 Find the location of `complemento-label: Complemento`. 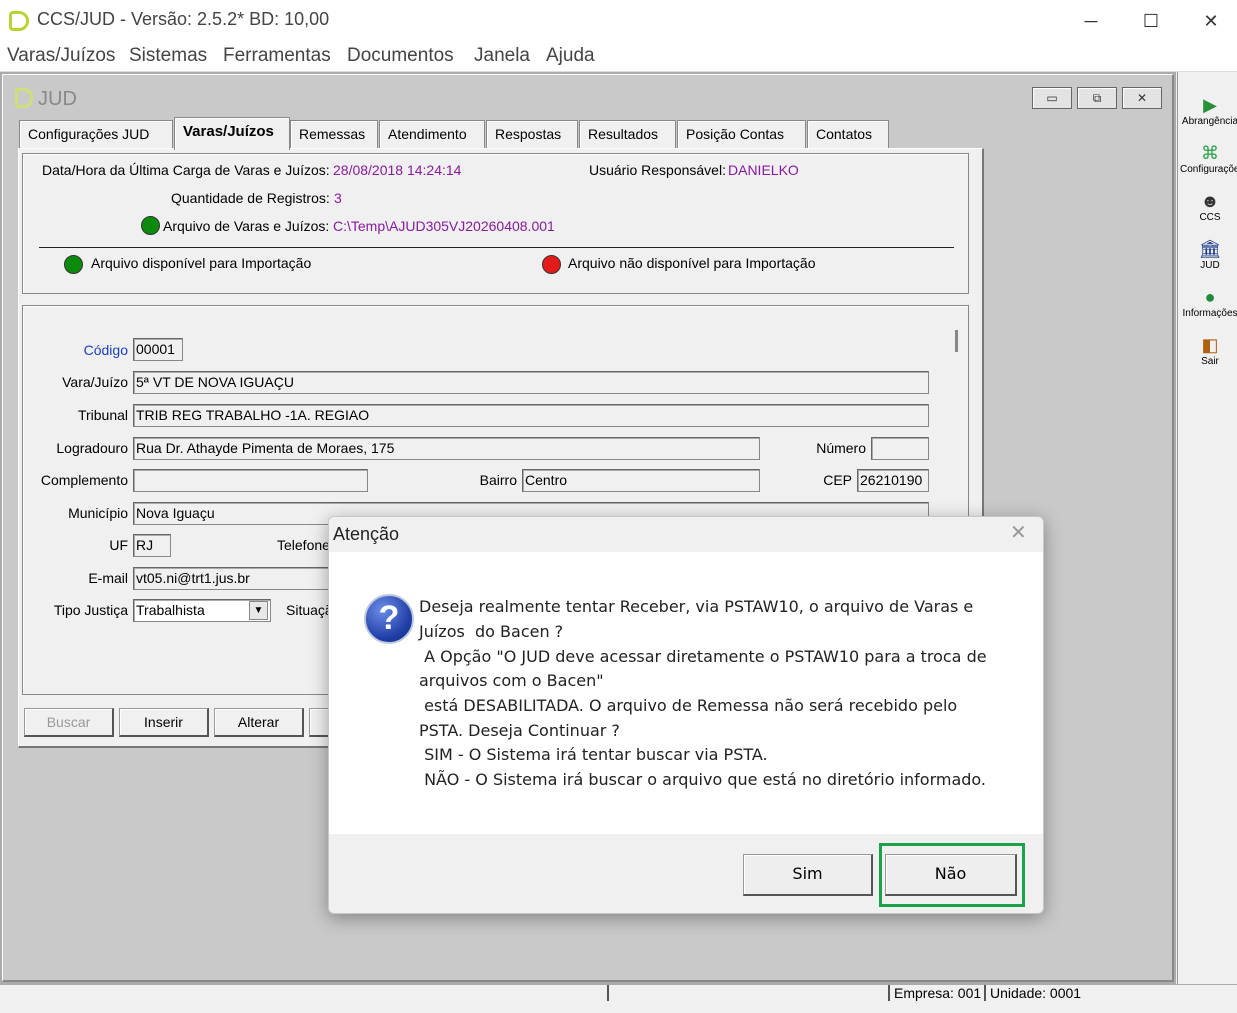

complemento-label: Complemento is located at coordinates (84, 480).